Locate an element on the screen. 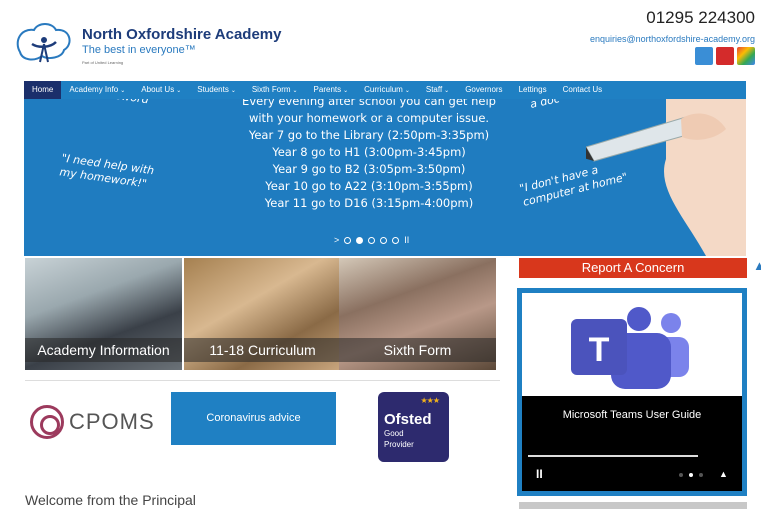  microsoft-teams-icon: T is located at coordinates (630, 348).